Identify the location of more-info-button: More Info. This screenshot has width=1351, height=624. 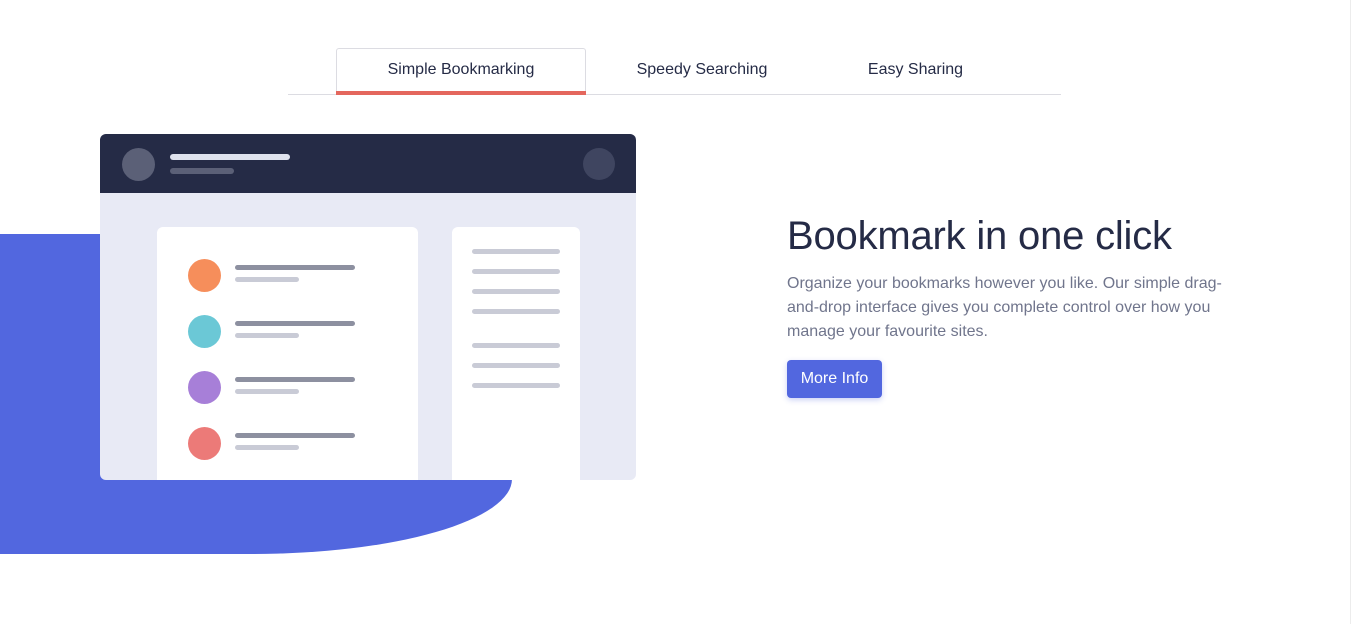
(834, 379).